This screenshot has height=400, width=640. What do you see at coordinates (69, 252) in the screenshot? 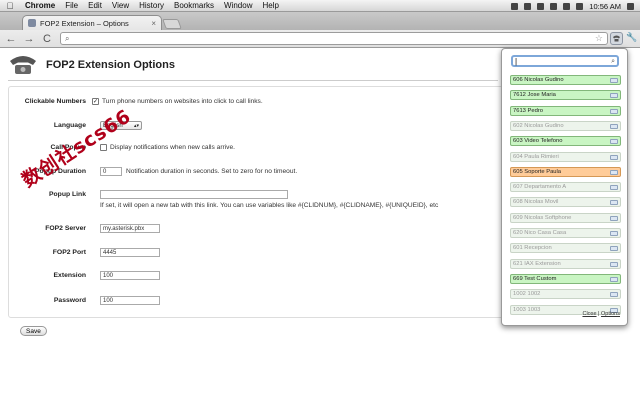
I see `port-label: FOP2 Port` at bounding box center [69, 252].